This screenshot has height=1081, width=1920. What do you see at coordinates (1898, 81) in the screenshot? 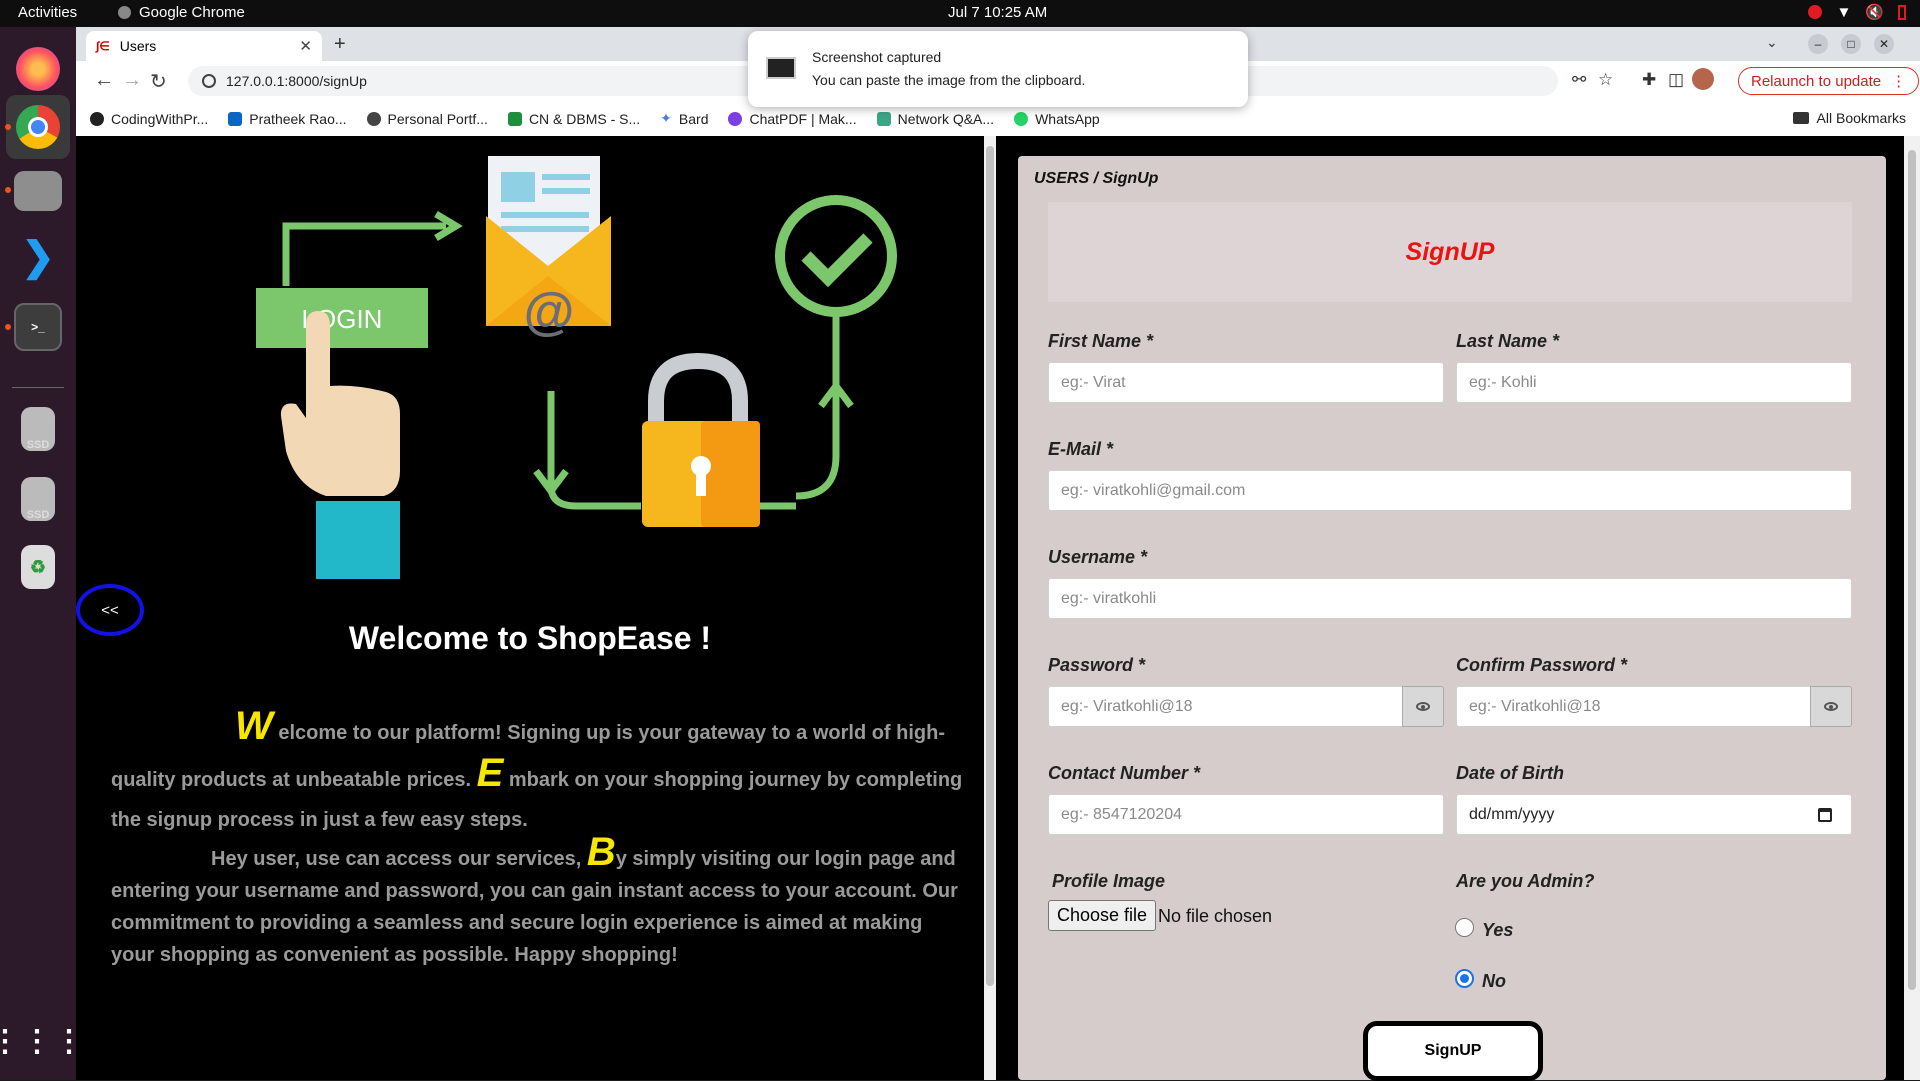
I see `more-menu-icon: ⋮` at bounding box center [1898, 81].